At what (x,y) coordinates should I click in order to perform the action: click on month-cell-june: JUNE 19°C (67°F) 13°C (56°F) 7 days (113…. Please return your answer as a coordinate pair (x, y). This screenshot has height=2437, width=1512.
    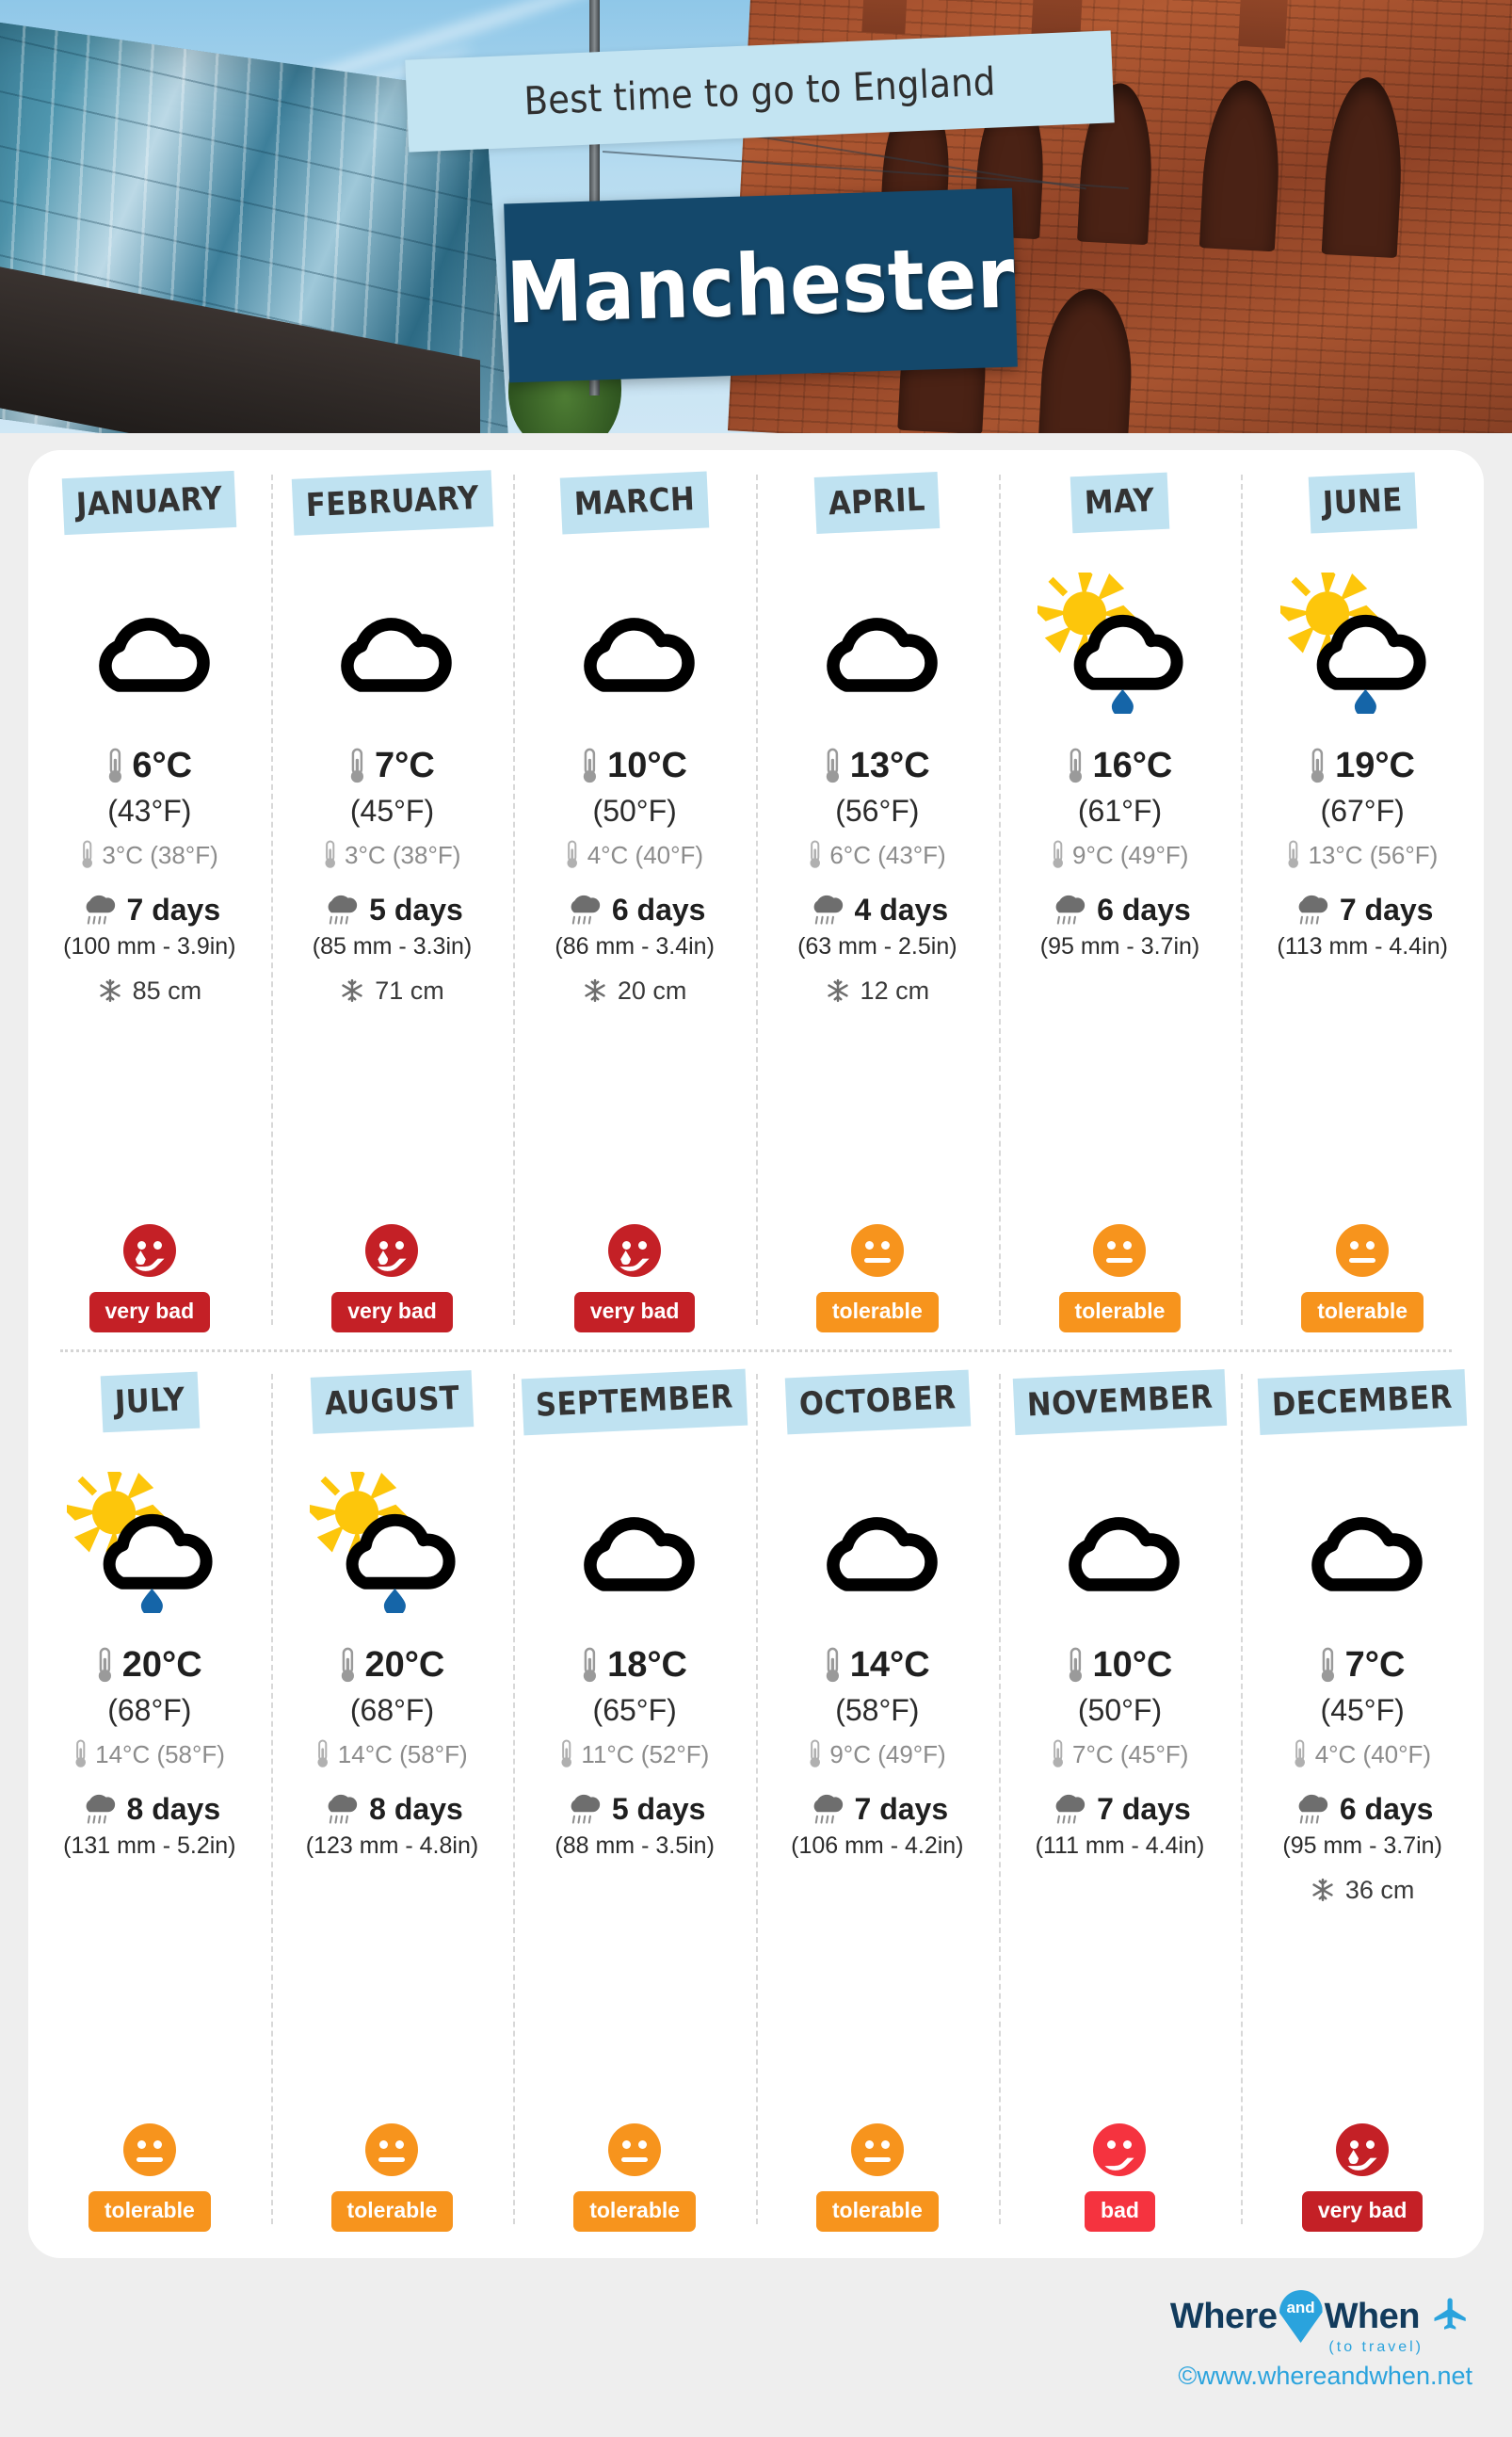
    Looking at the image, I should click on (1362, 899).